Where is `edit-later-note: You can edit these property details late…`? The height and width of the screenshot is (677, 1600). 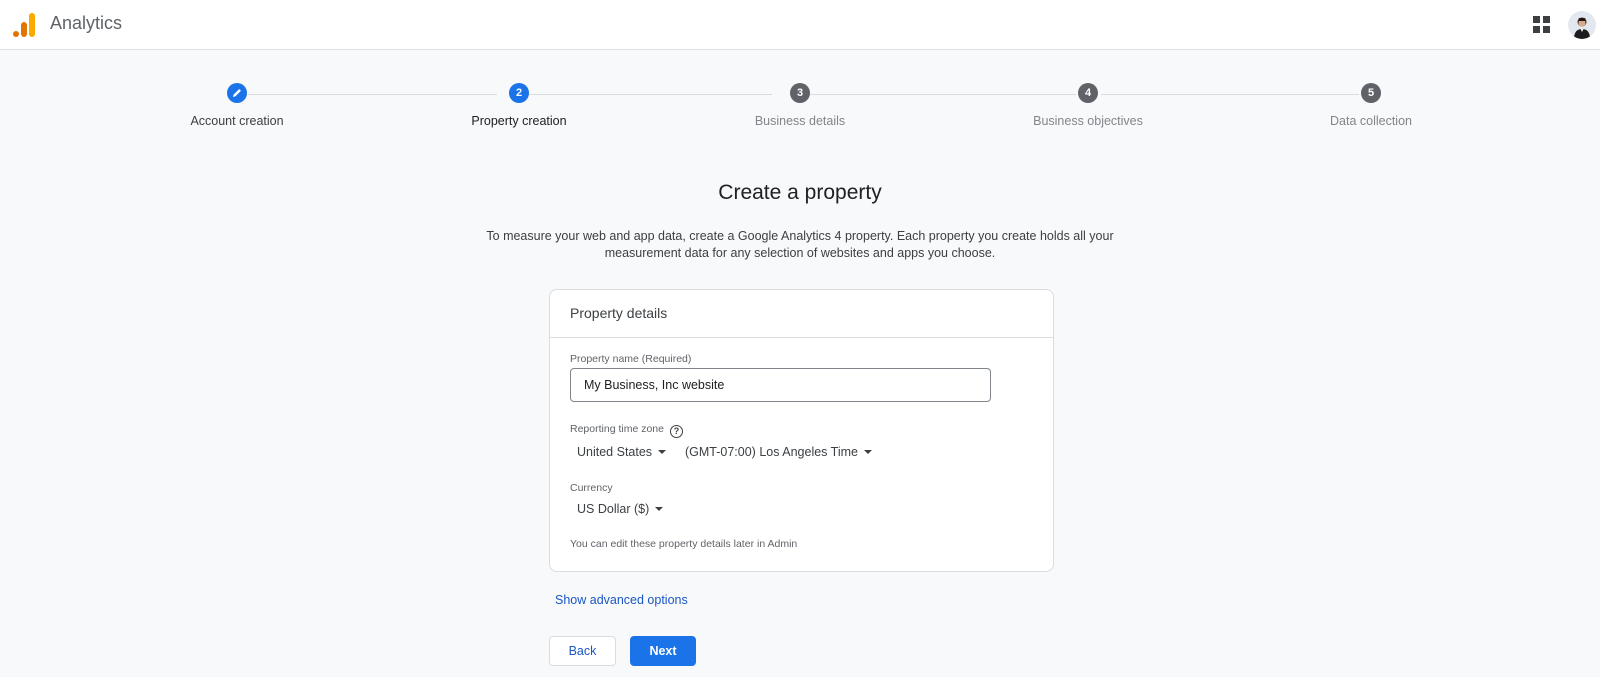 edit-later-note: You can edit these property details late… is located at coordinates (684, 544).